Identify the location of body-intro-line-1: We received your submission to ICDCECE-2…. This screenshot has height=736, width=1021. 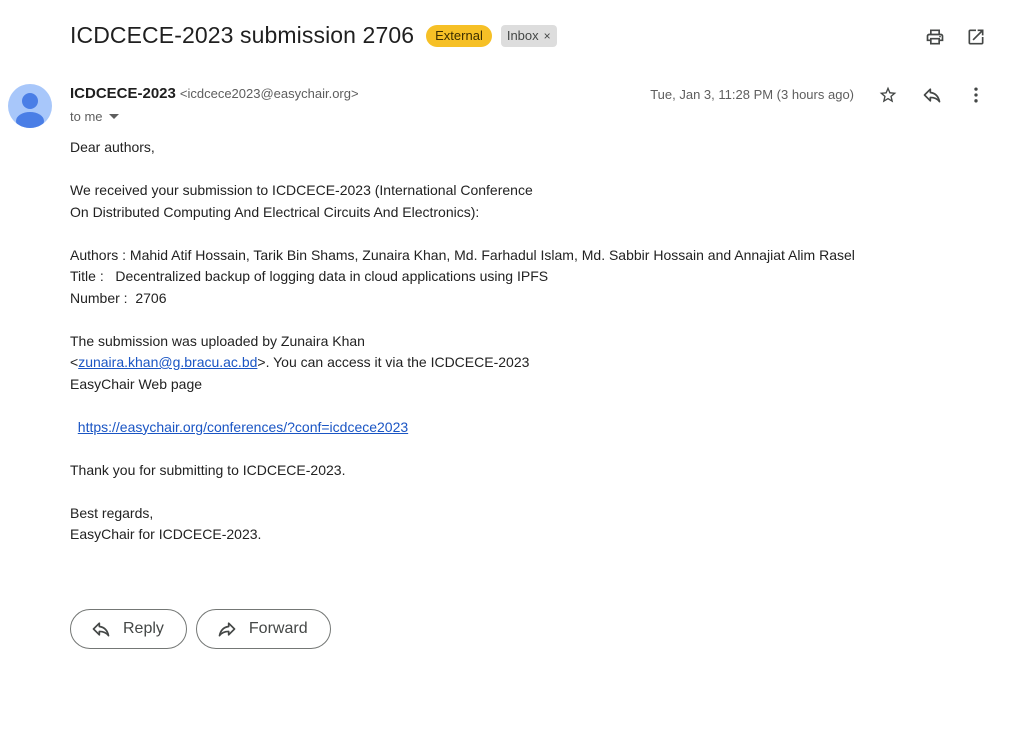
(301, 190).